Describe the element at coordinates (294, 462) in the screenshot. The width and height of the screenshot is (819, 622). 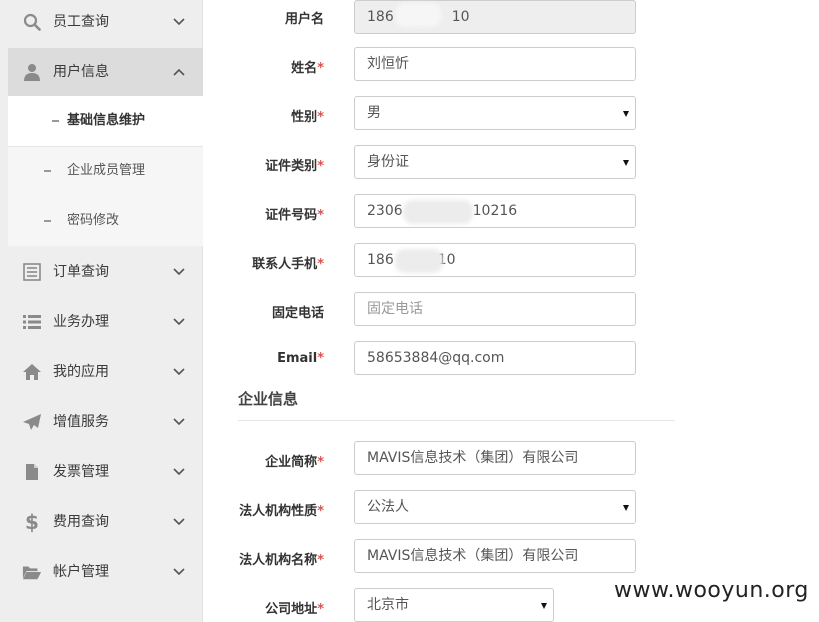
I see `company-short-label: 企业简称*` at that location.